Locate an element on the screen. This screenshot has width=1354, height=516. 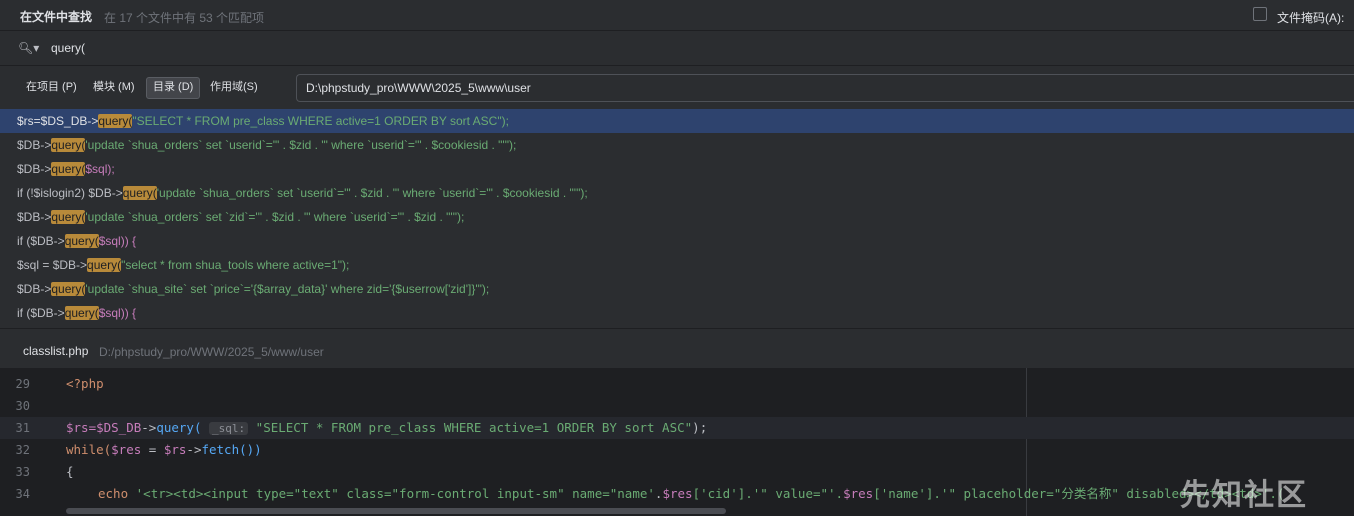
line-number: 32 is located at coordinates (22, 450).